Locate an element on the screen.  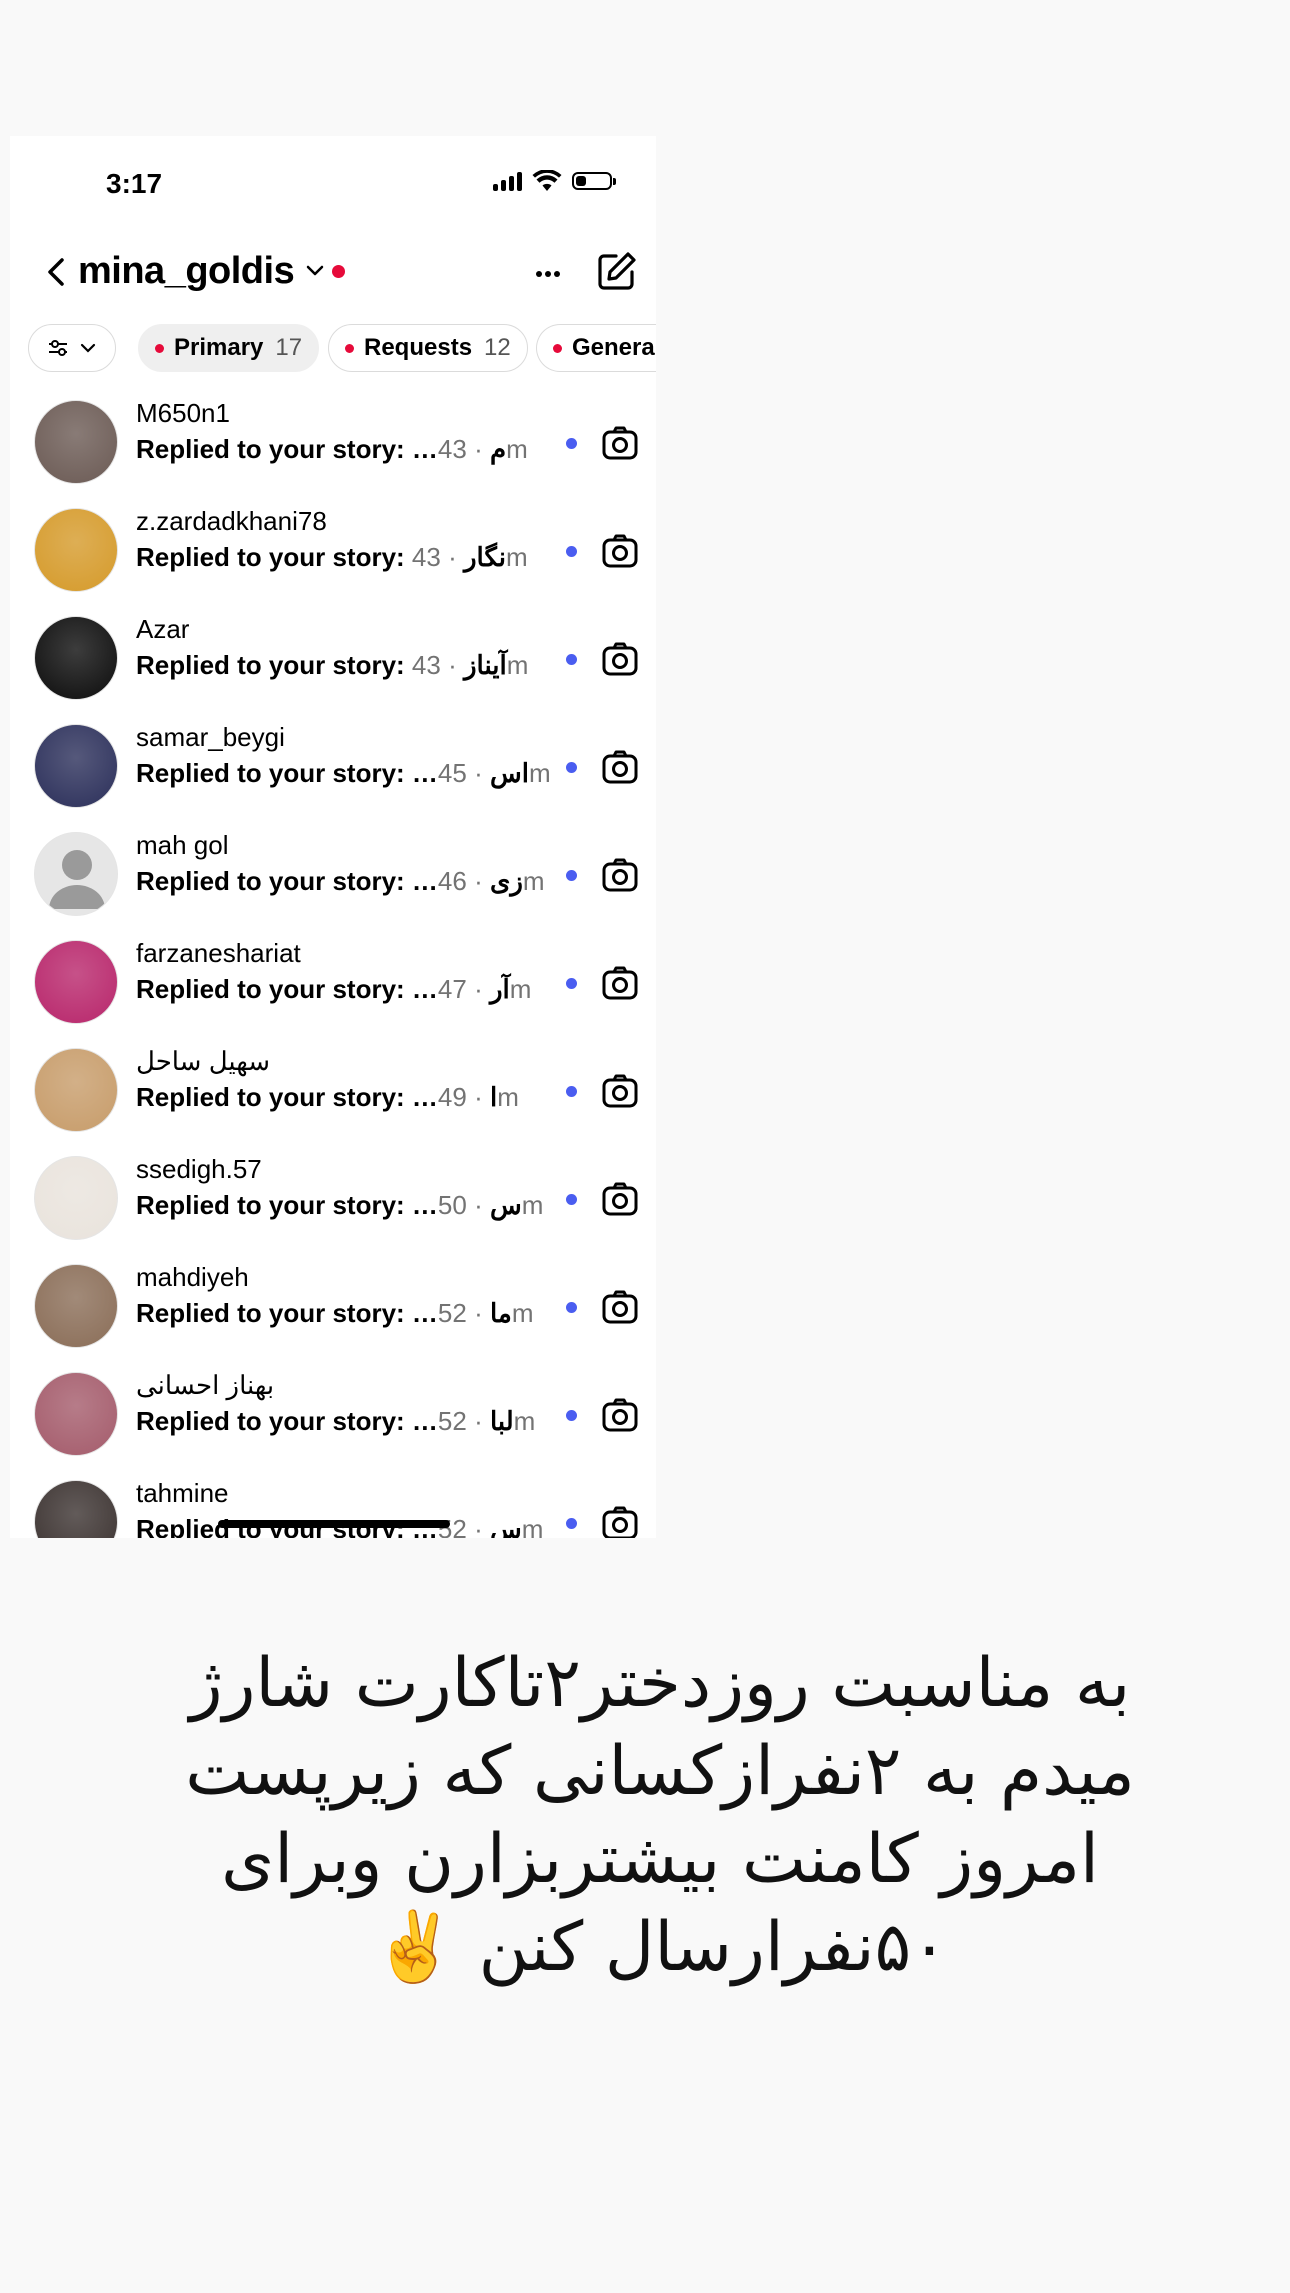
sliders-icon is located at coordinates (58, 348).